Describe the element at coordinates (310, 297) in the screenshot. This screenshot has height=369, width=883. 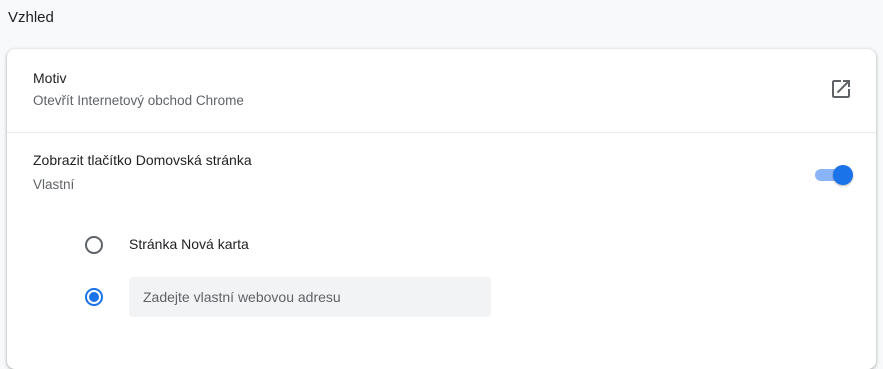
I see `custom-url-input` at that location.